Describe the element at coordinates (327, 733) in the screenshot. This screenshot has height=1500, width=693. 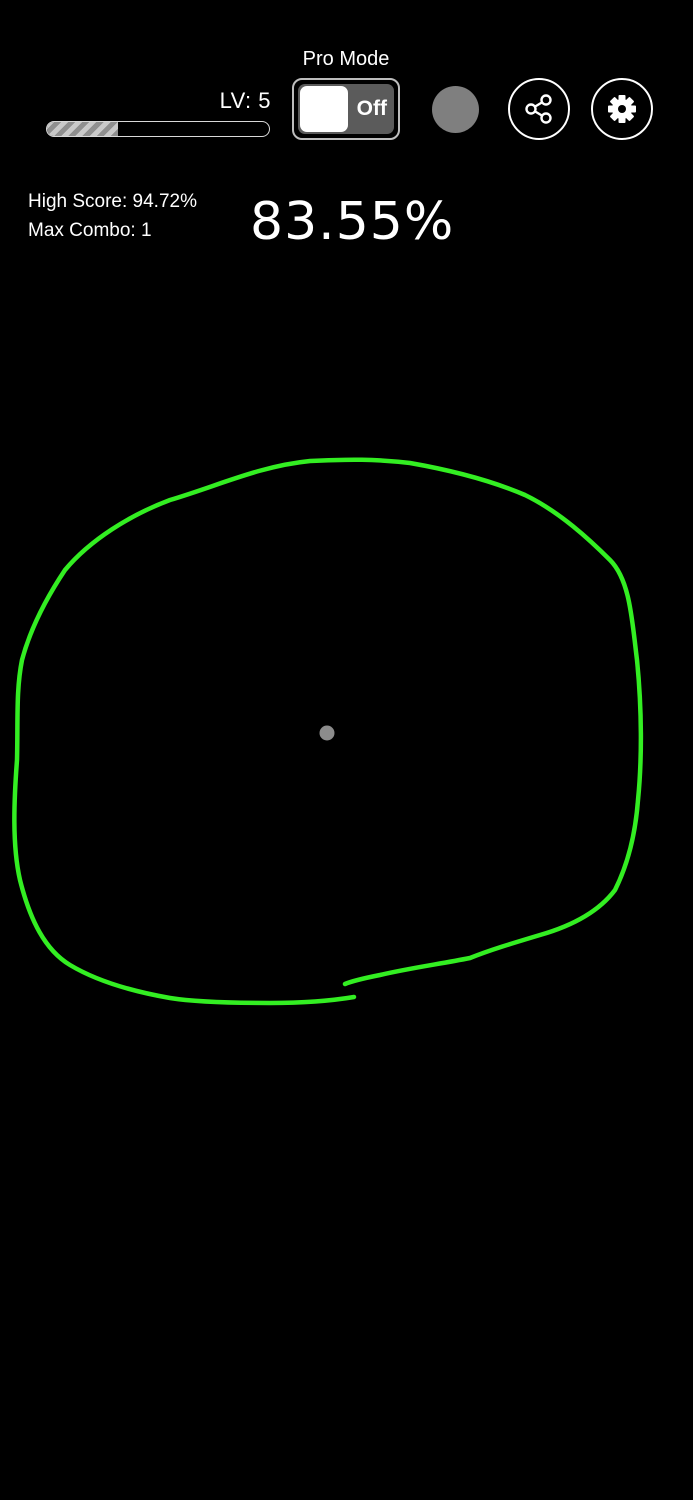
I see `center-target-dot` at that location.